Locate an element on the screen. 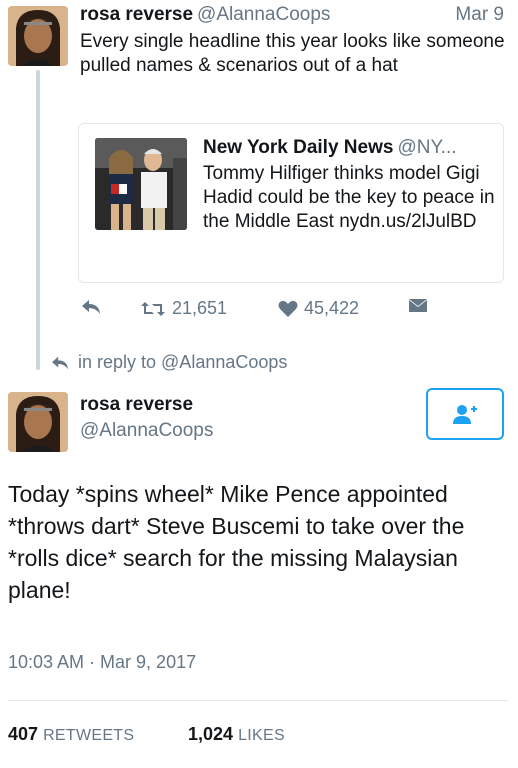 Image resolution: width=518 pixels, height=768 pixels. likes-label: LIKES is located at coordinates (261, 735).